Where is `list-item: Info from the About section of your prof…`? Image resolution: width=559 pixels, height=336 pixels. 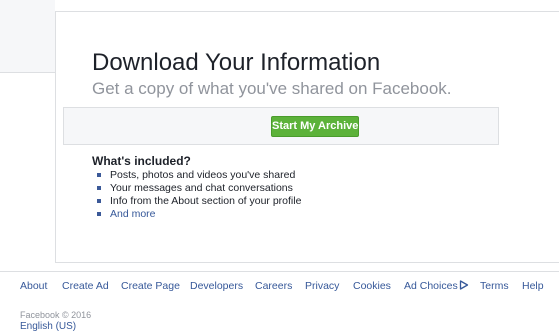 list-item: Info from the About section of your prof… is located at coordinates (198, 201).